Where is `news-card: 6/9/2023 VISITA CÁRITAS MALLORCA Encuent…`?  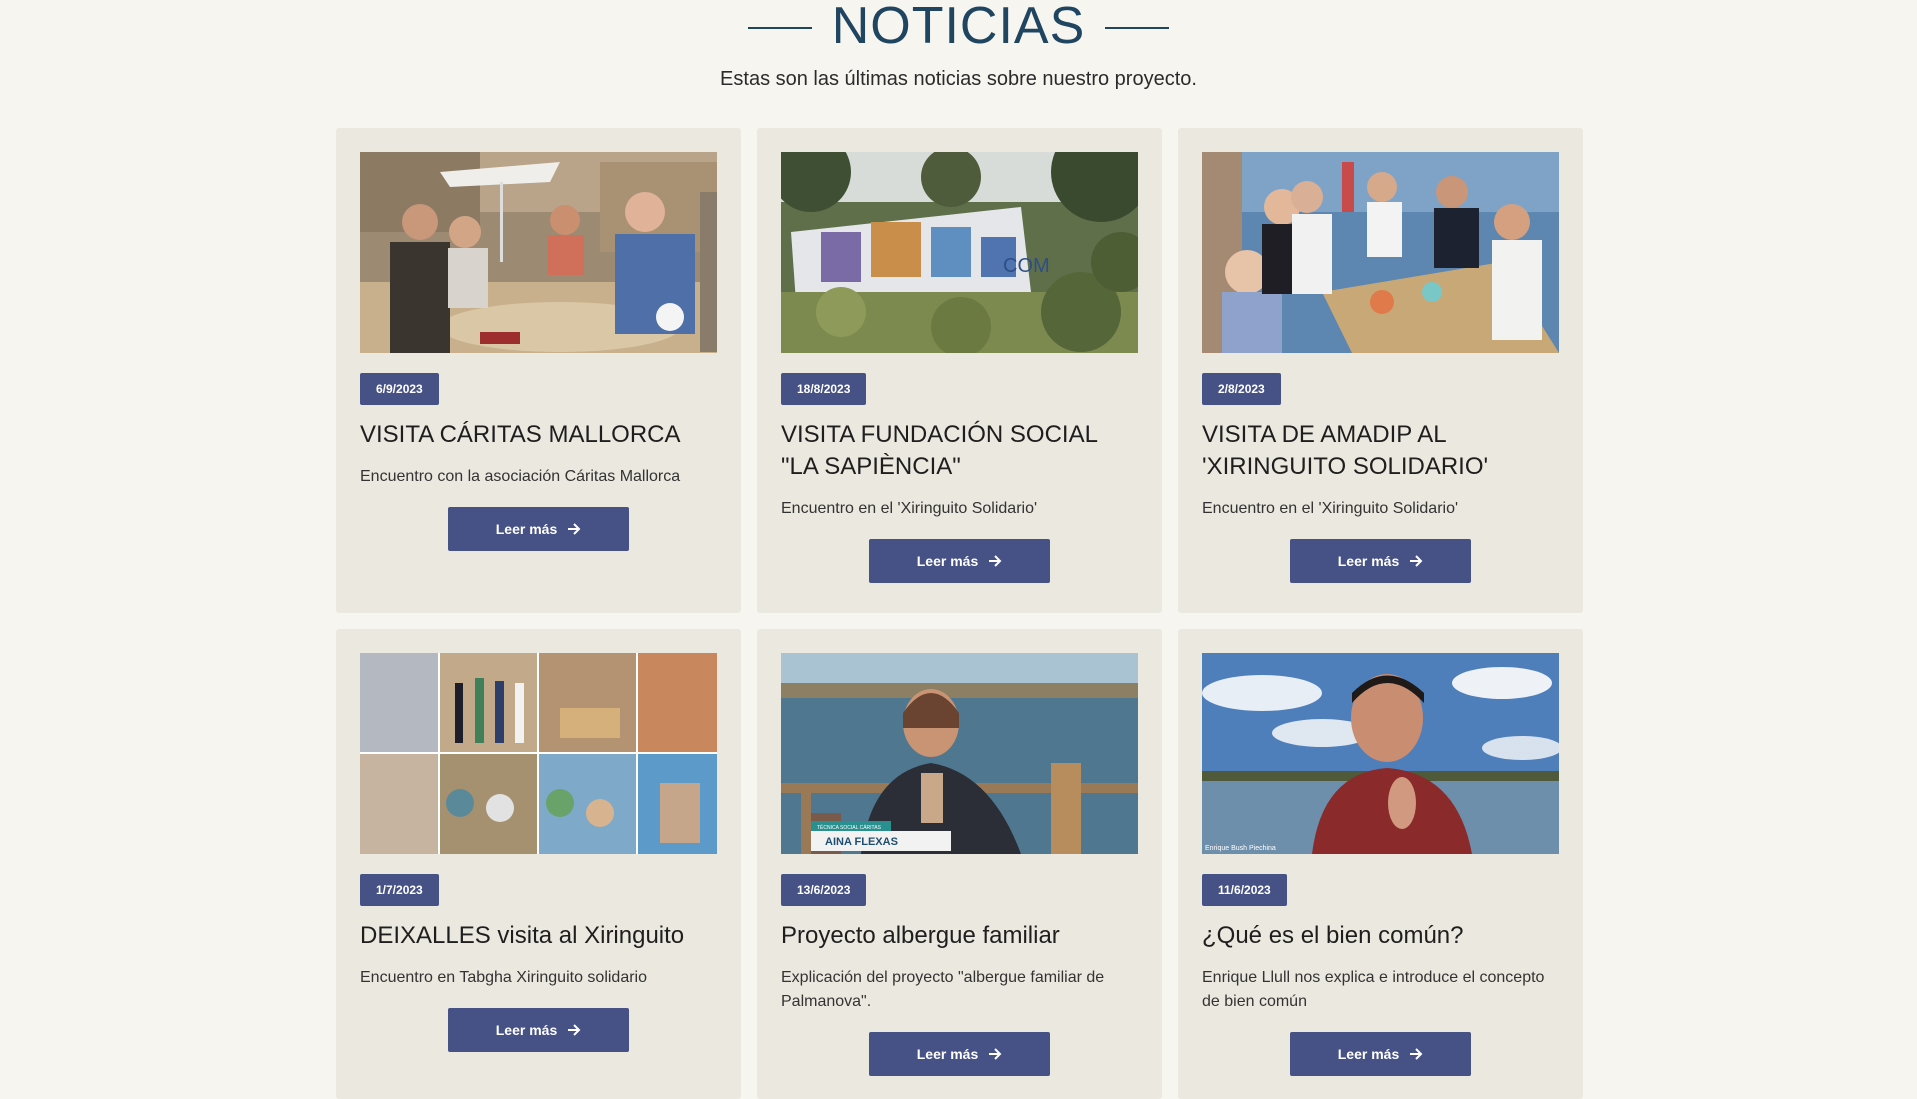
news-card: 6/9/2023 VISITA CÁRITAS MALLORCA Encuent… is located at coordinates (538, 370).